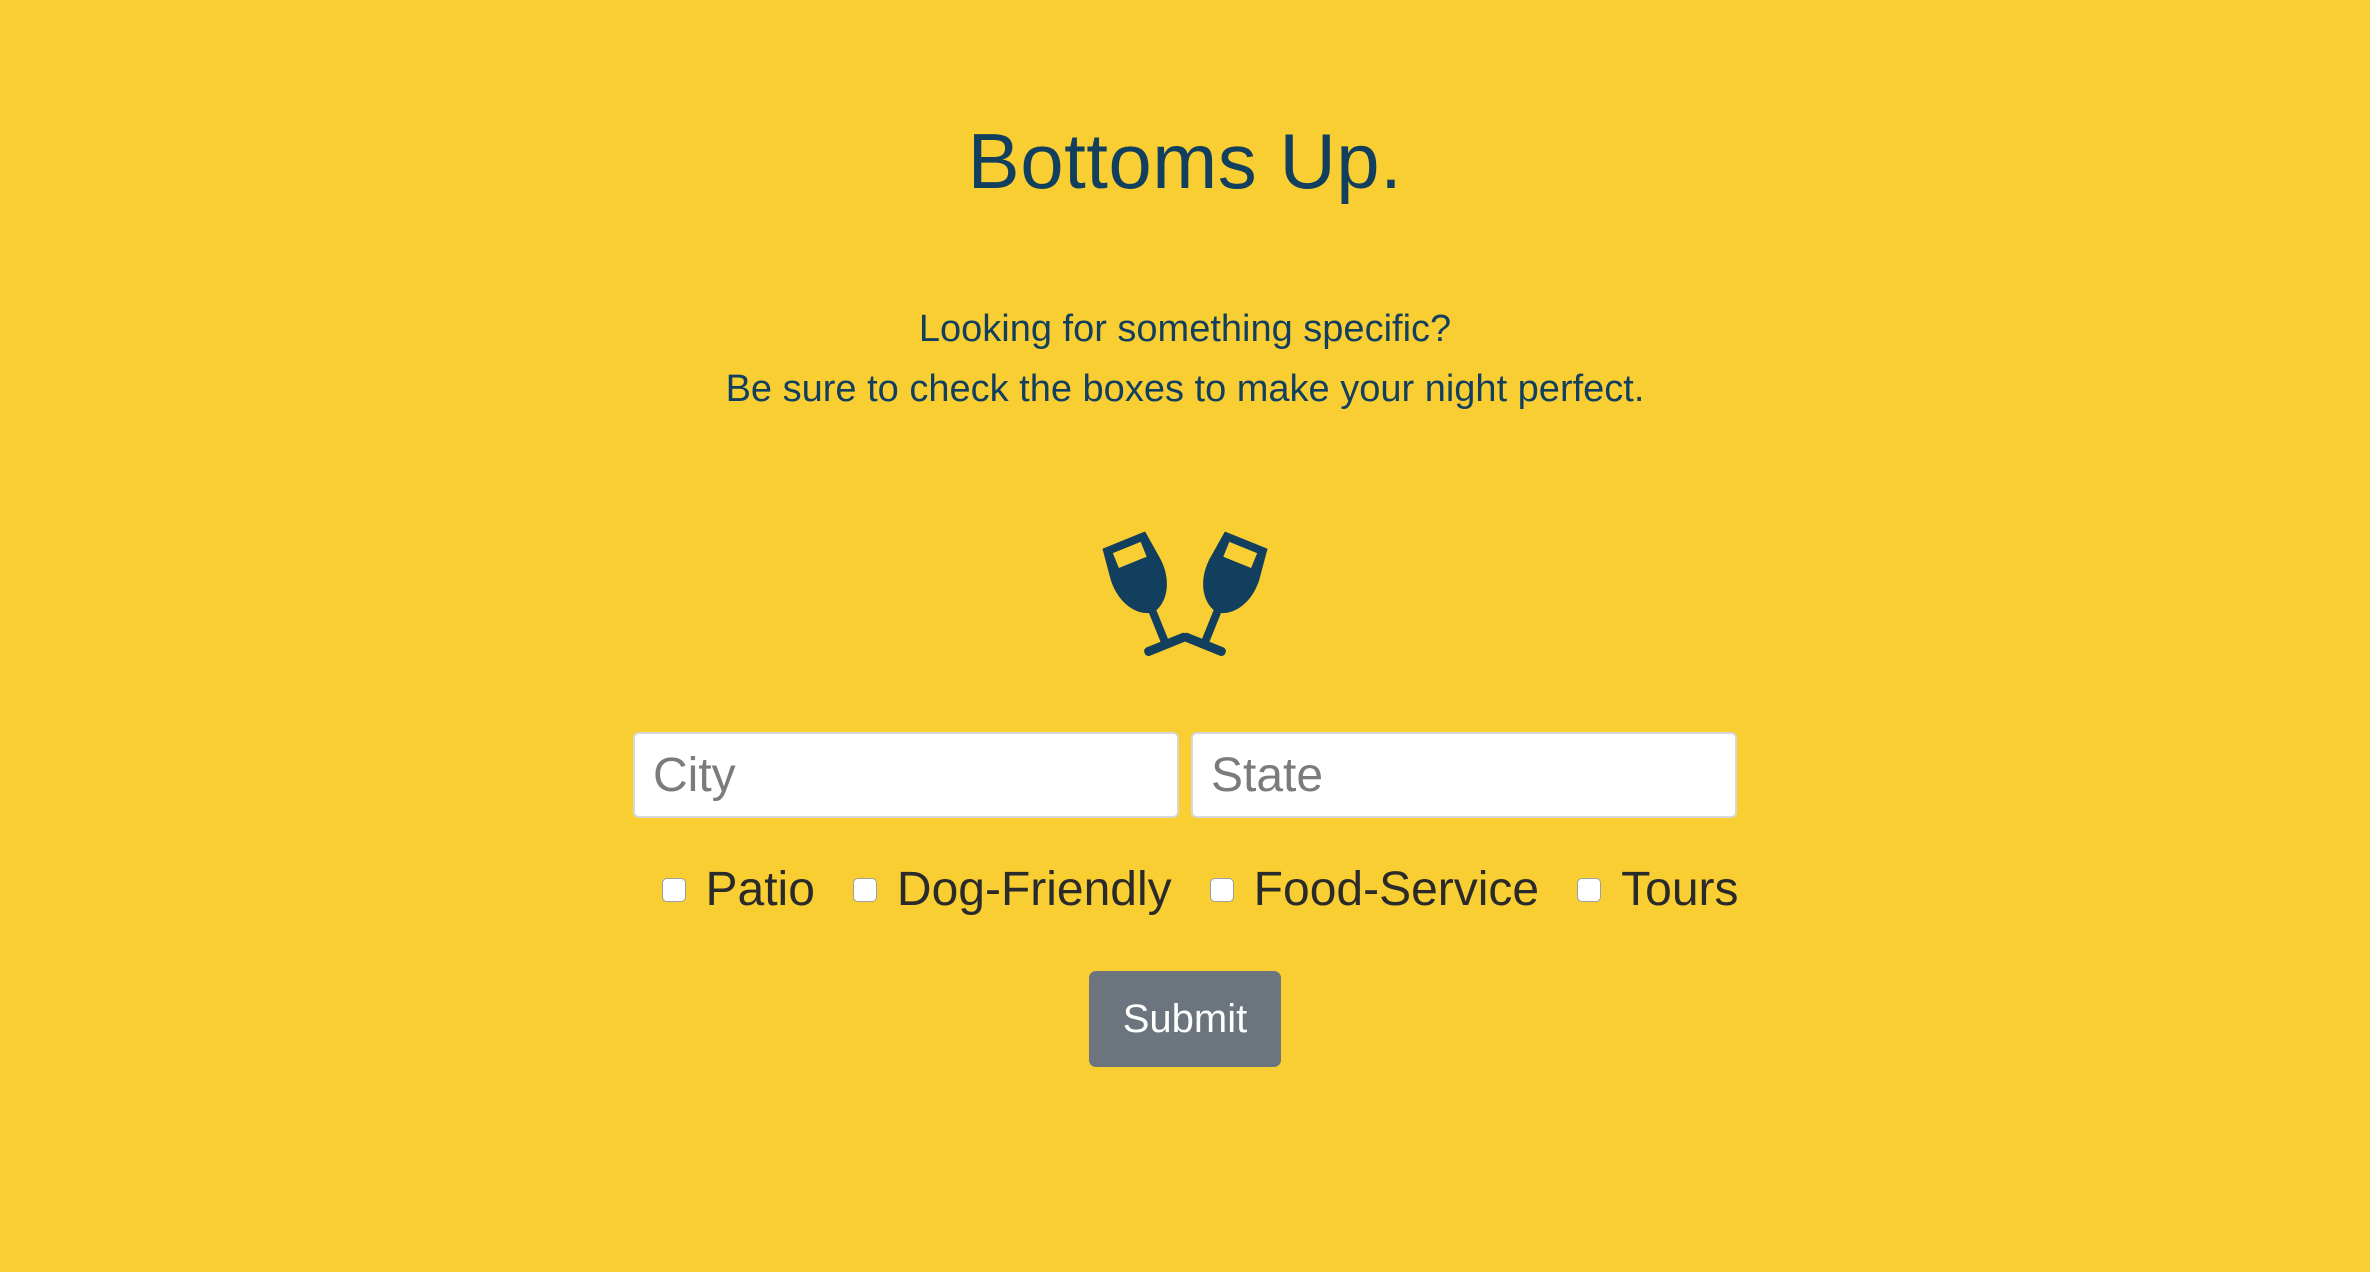 The image size is (2370, 1272). What do you see at coordinates (1680, 889) in the screenshot?
I see `tours-label: Tours` at bounding box center [1680, 889].